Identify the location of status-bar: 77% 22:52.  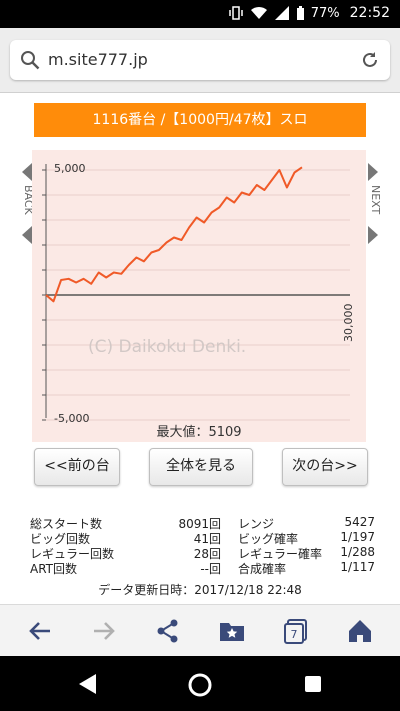
(200, 14).